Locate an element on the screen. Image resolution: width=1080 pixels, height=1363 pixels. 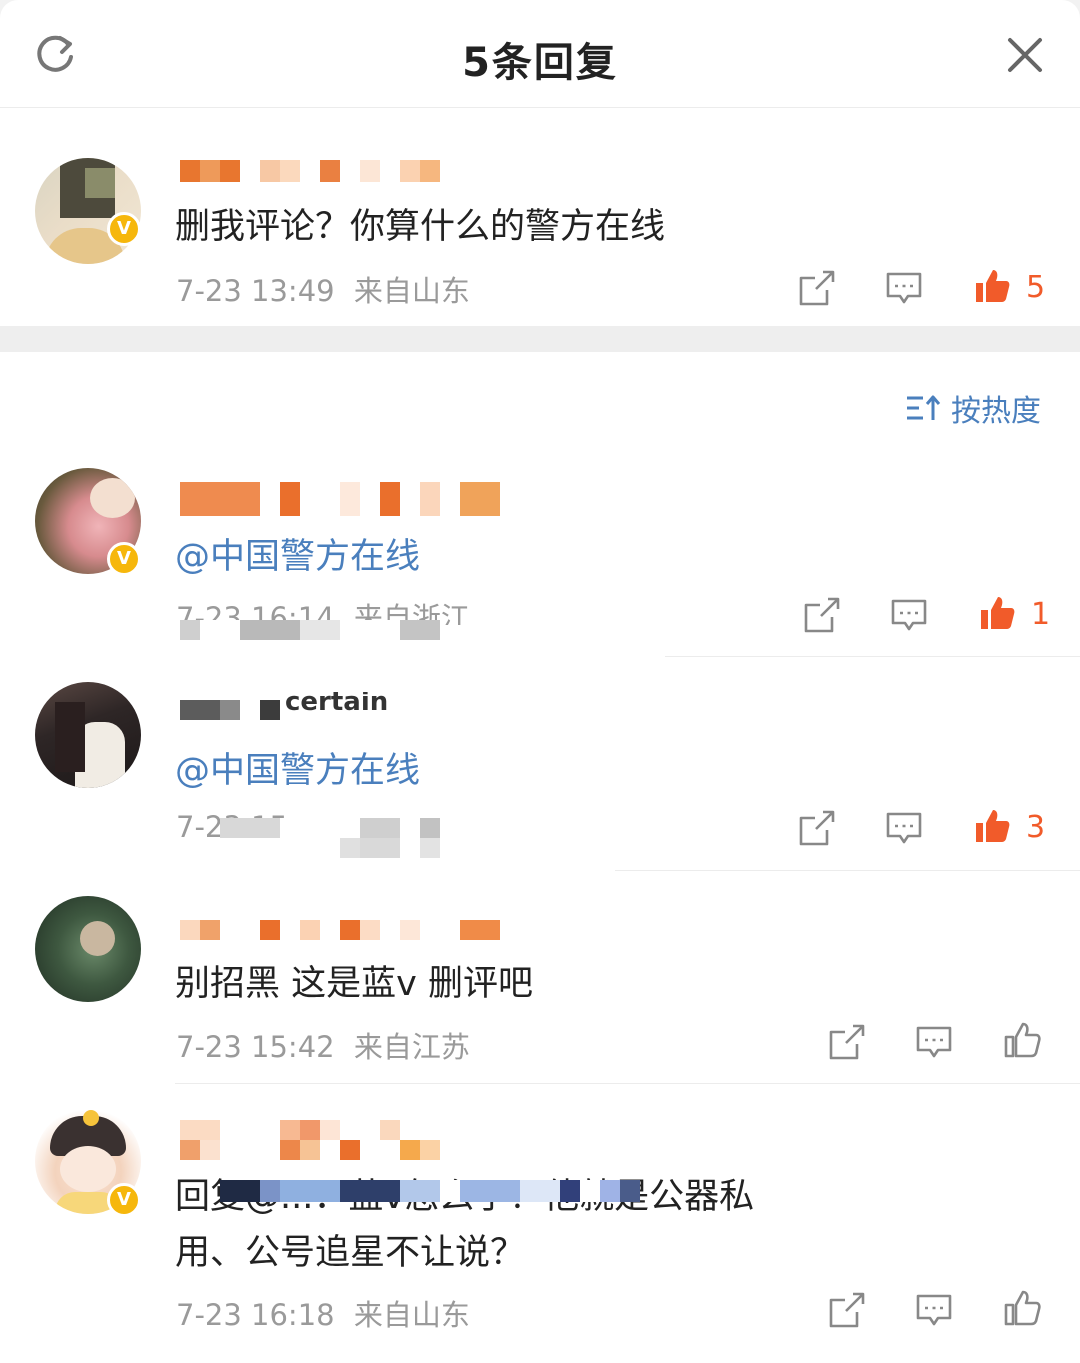
comment-meta: 7-23 15:42 来自江苏 is located at coordinates (323, 1045).